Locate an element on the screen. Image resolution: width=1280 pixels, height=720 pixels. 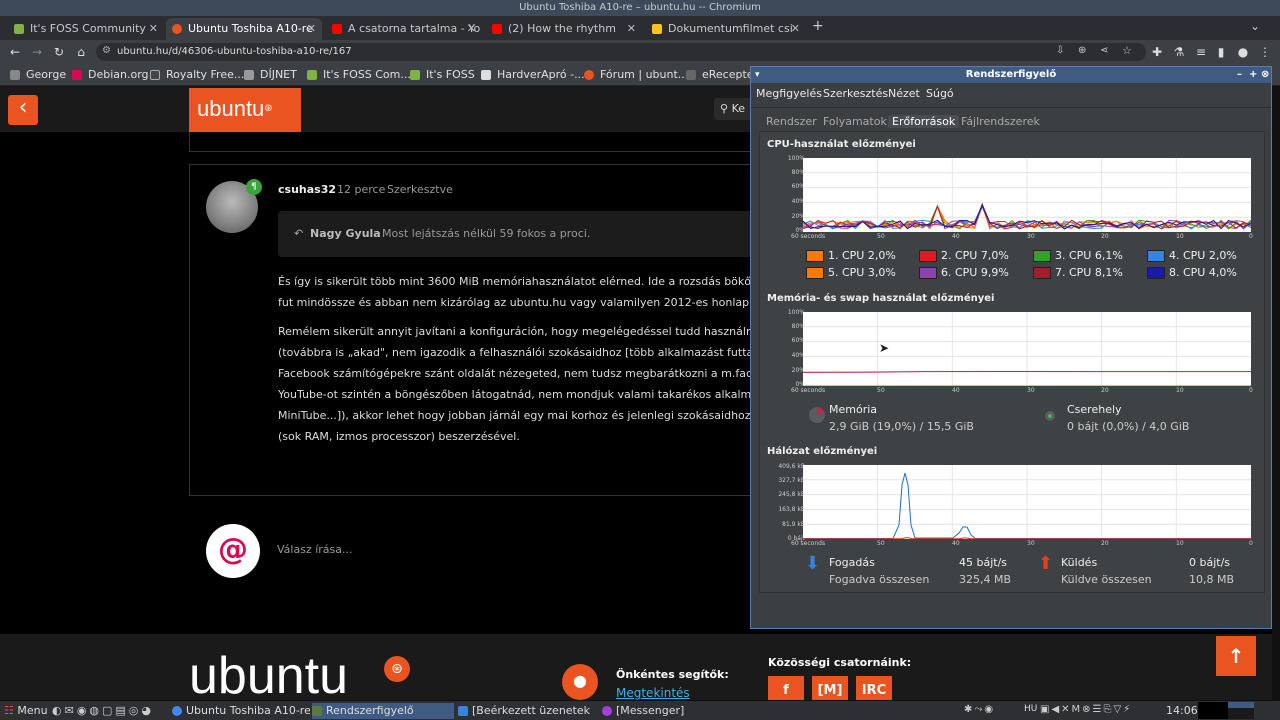
site-info-icon: ⚙ is located at coordinates (106, 50).